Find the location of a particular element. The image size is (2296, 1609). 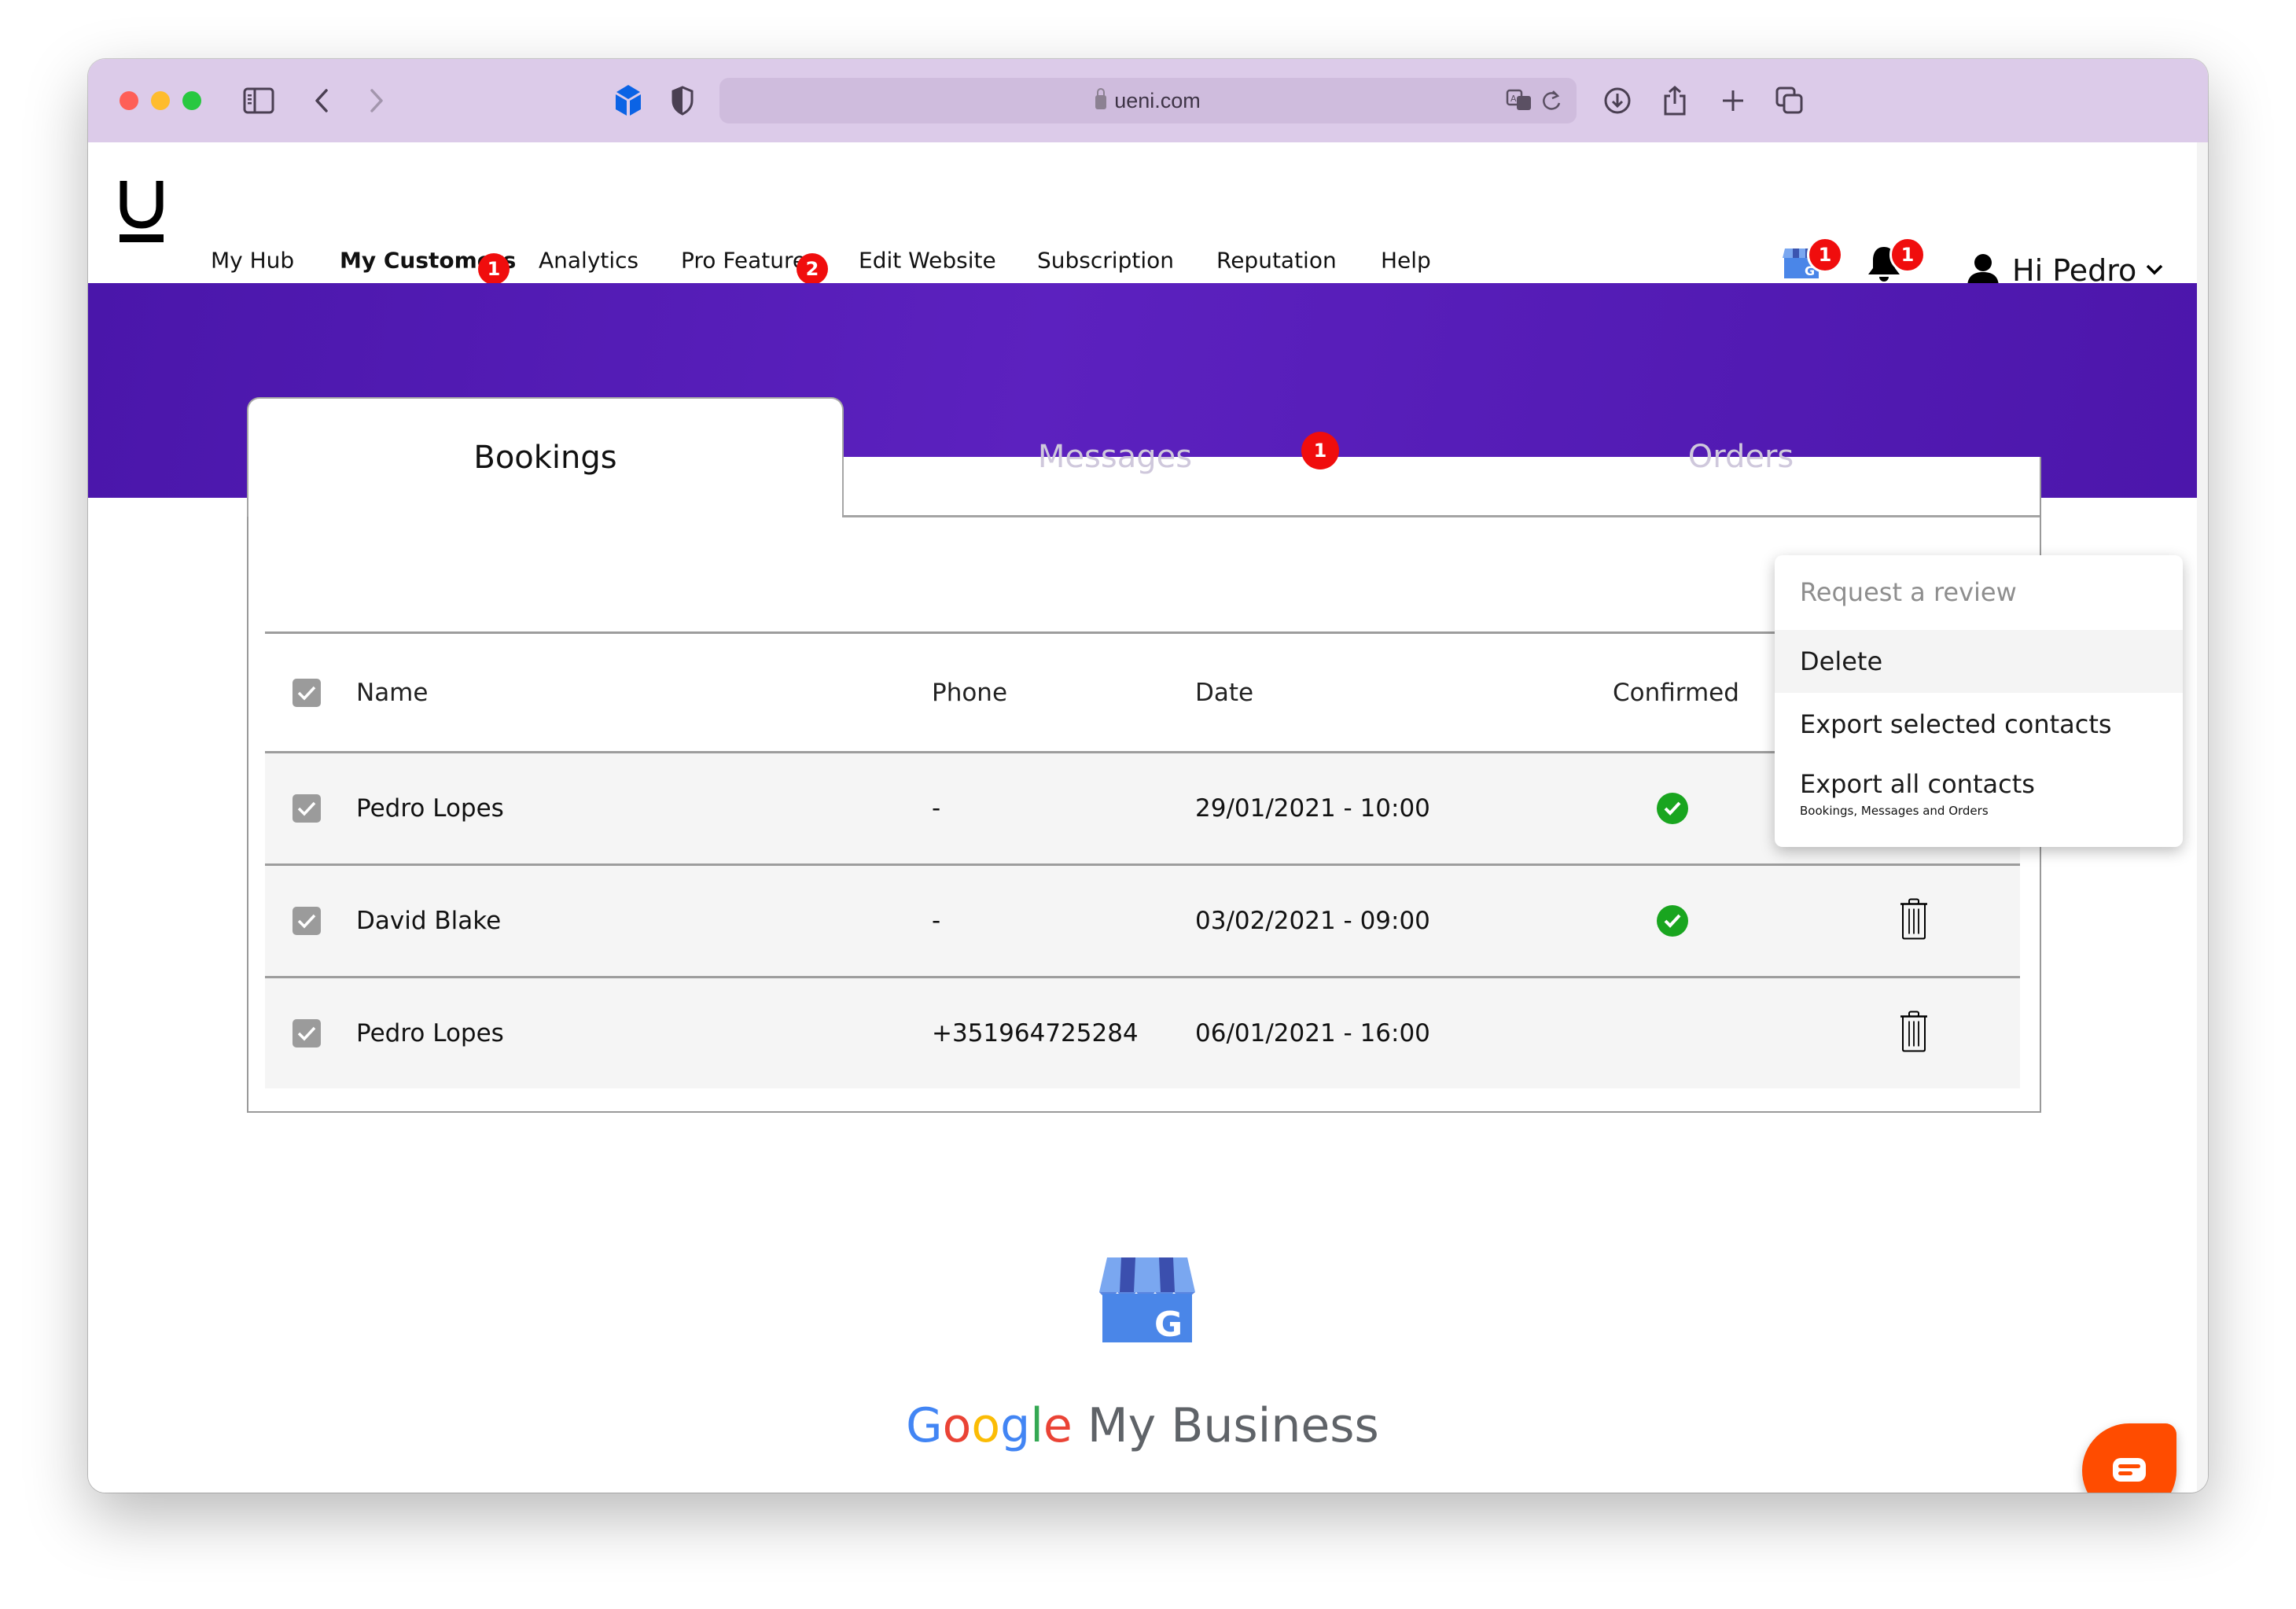

header-date: Date is located at coordinates (1224, 693).